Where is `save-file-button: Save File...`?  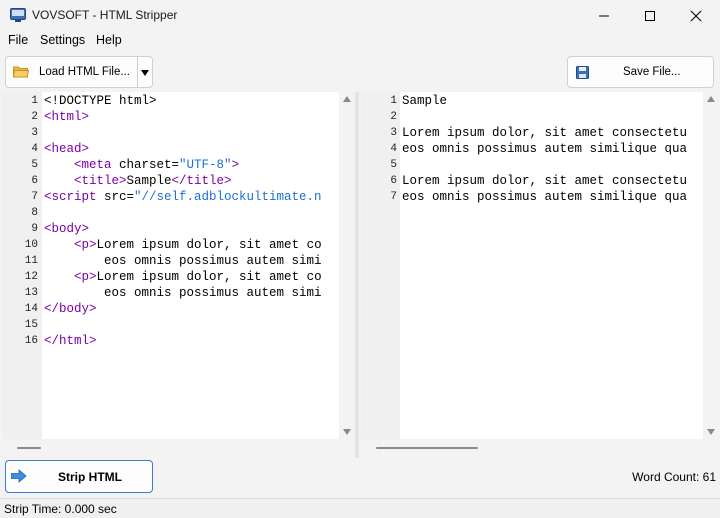 save-file-button: Save File... is located at coordinates (640, 72).